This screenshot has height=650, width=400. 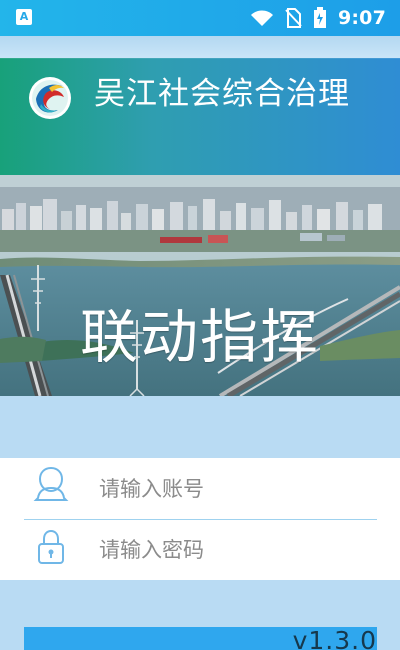 I want to click on password-input, so click(x=234, y=550).